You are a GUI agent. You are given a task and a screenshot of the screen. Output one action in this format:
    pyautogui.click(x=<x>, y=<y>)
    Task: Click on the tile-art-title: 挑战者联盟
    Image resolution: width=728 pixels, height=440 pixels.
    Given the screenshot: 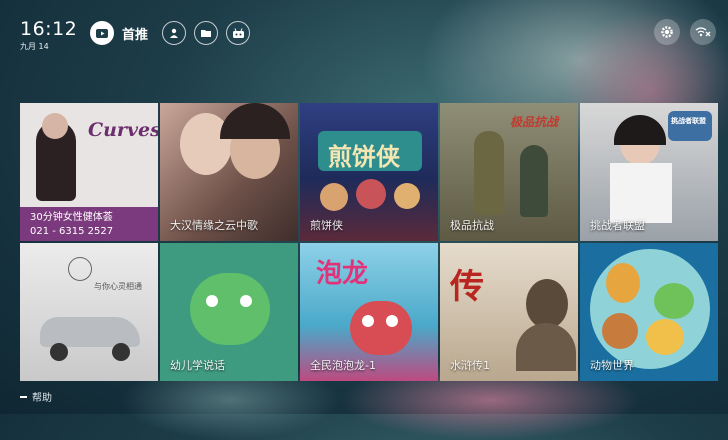 What is the action you would take?
    pyautogui.click(x=688, y=121)
    